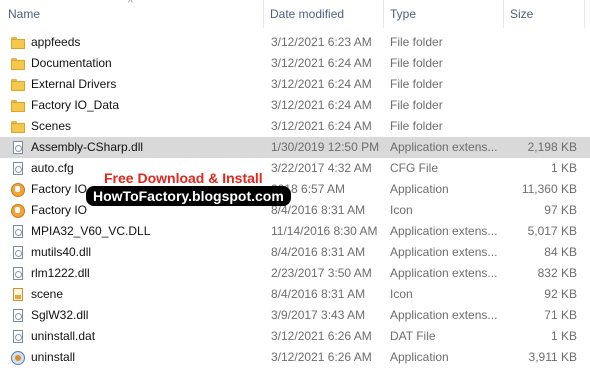  Describe the element at coordinates (74, 84) in the screenshot. I see `file-name: External Drivers` at that location.